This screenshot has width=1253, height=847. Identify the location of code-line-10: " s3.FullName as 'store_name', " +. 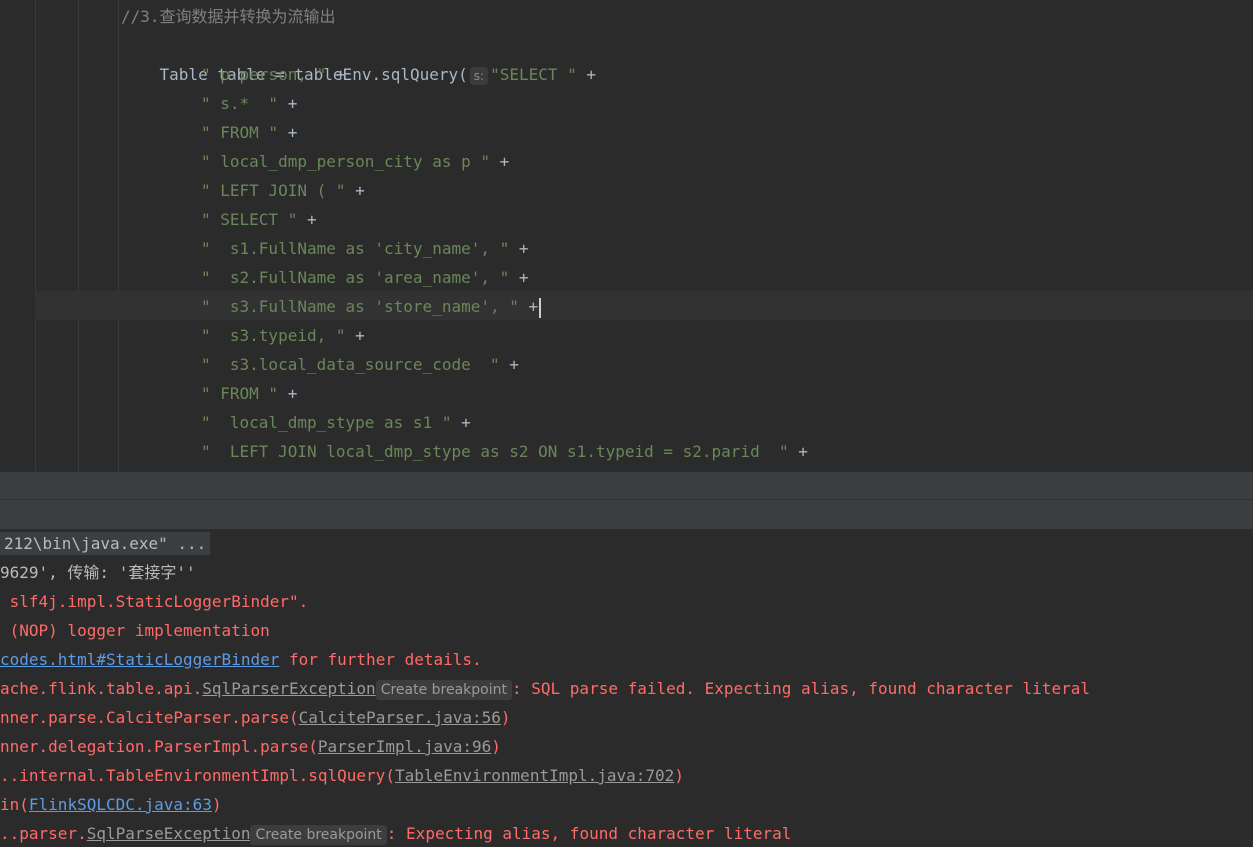
(371, 306).